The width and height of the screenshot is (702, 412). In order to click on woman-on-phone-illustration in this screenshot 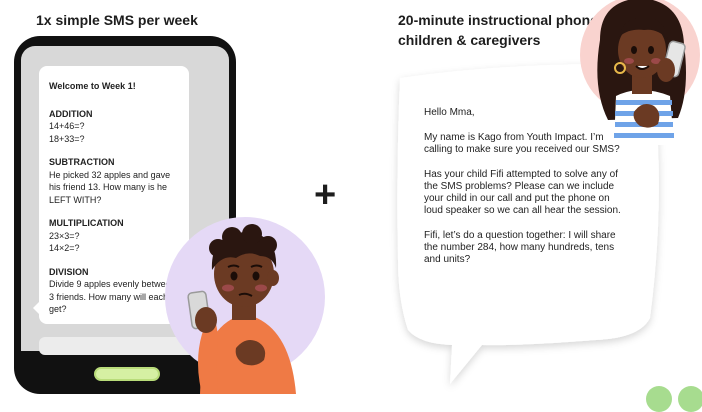, I will do `click(640, 72)`.